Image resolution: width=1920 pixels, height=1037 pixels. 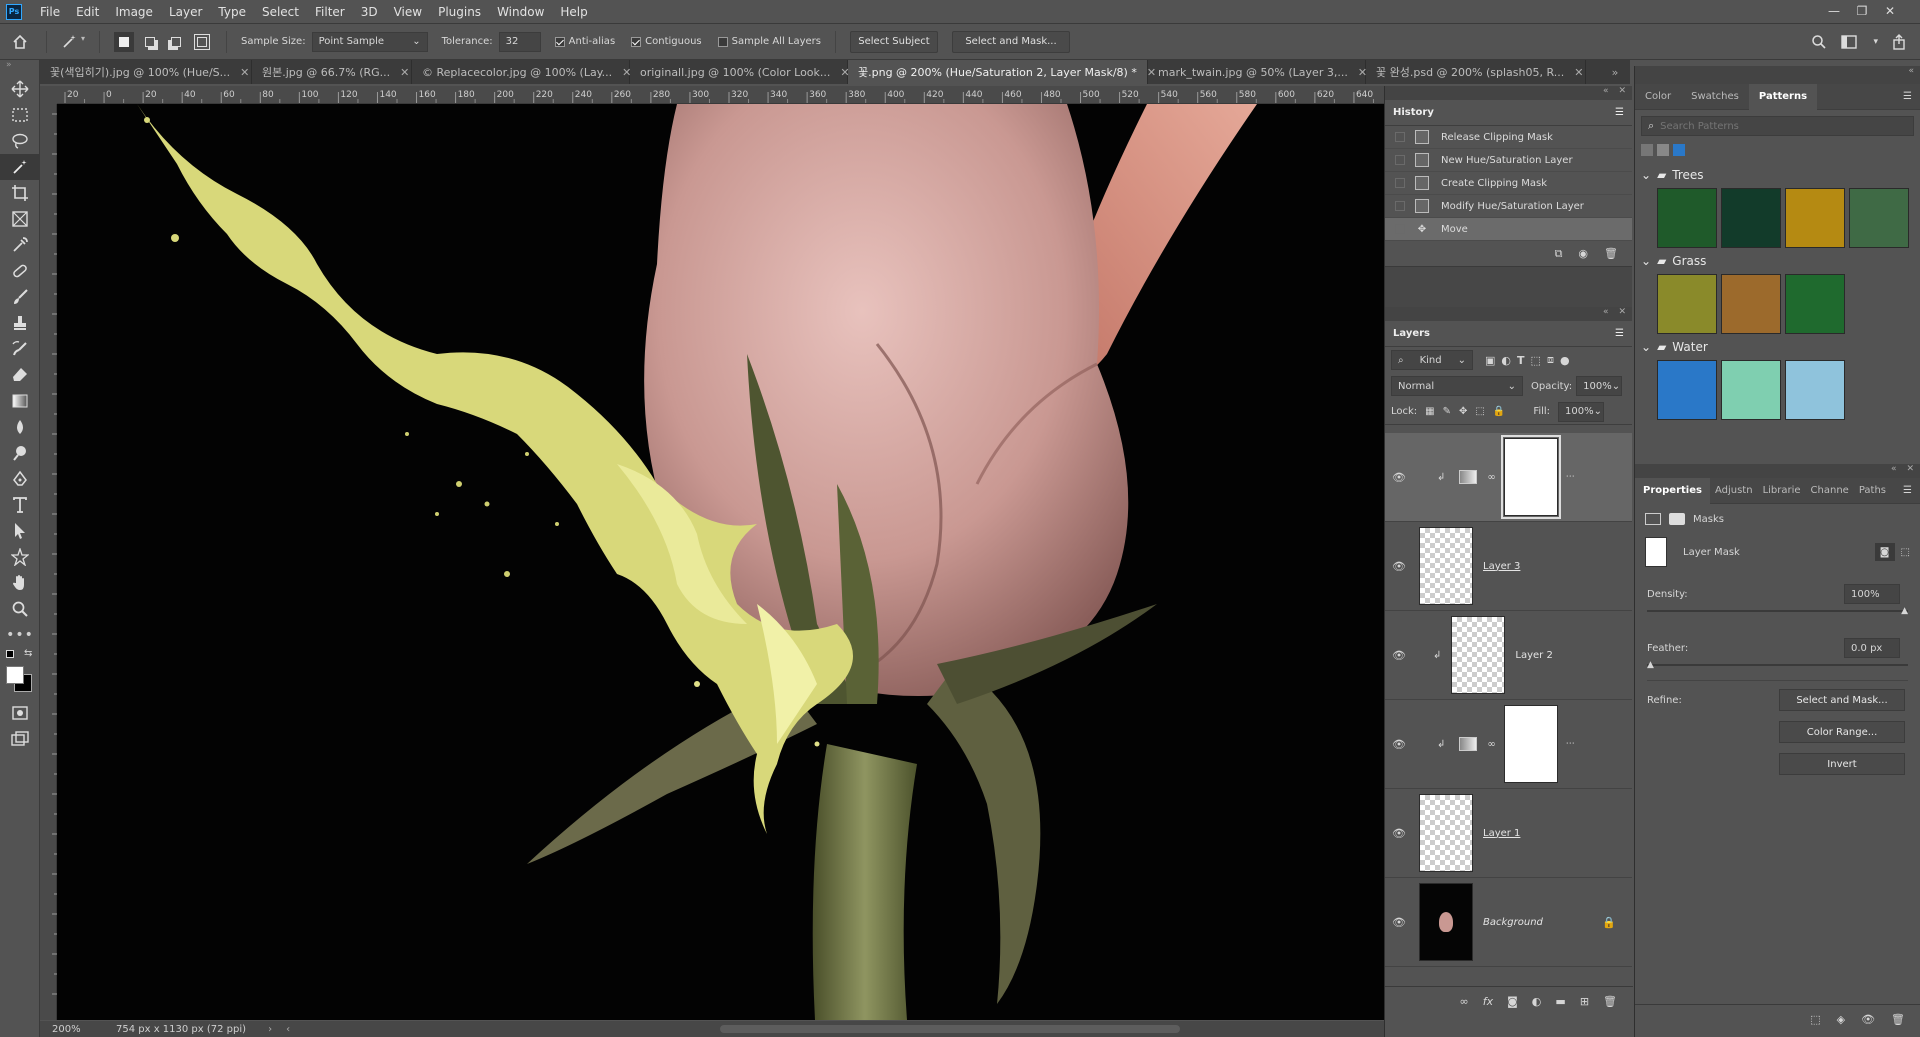 What do you see at coordinates (20, 739) in the screenshot?
I see `screen-mode-icon` at bounding box center [20, 739].